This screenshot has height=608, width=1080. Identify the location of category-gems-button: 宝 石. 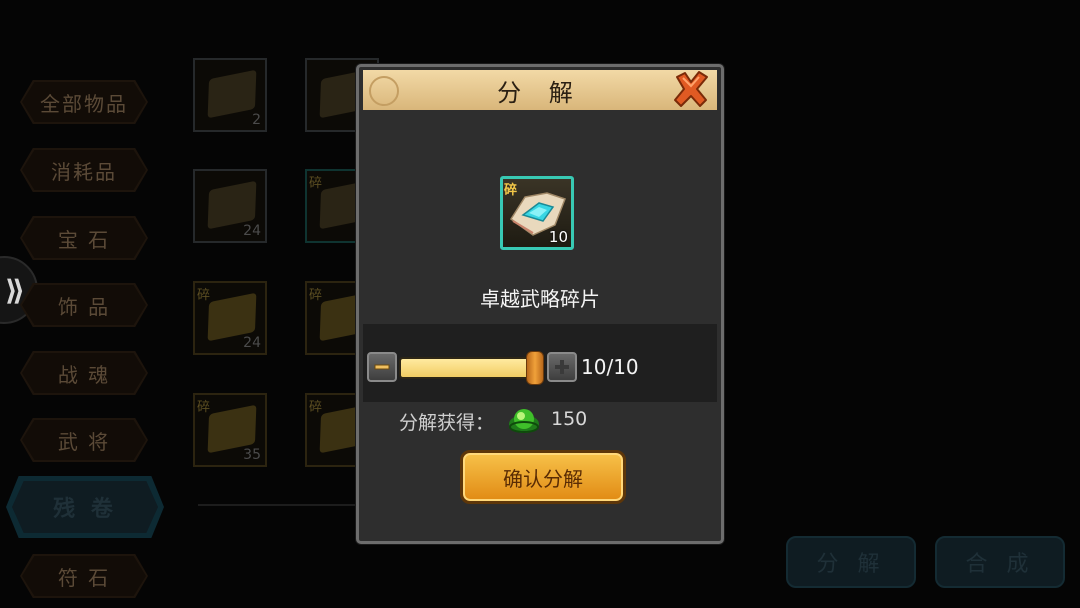
(84, 238).